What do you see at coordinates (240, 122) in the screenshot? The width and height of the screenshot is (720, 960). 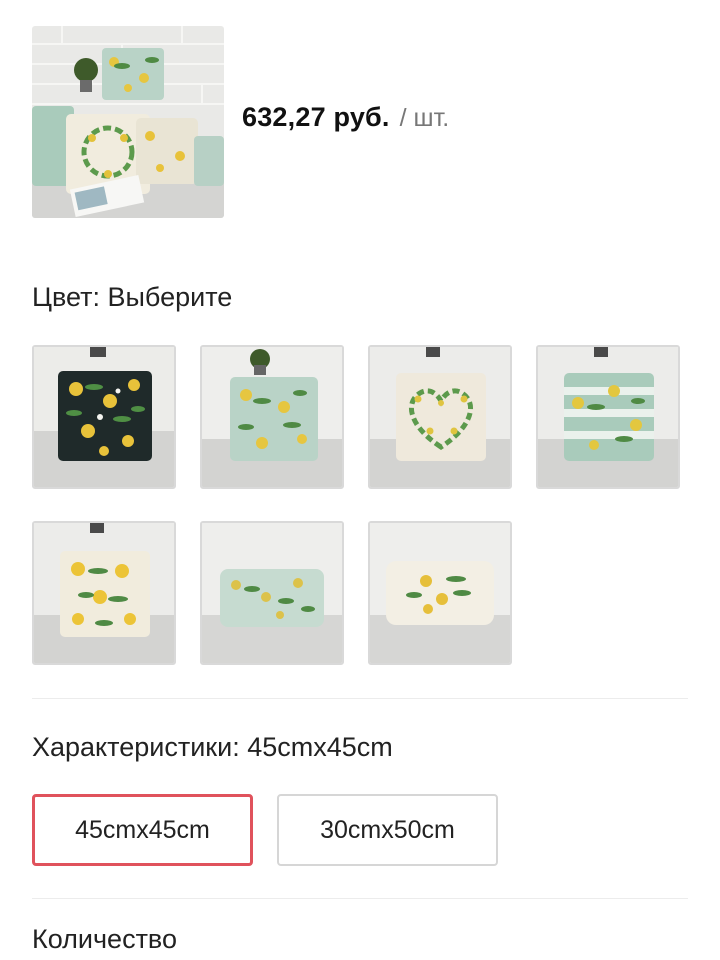 I see `product-header: 632,27 руб. / шт.` at bounding box center [240, 122].